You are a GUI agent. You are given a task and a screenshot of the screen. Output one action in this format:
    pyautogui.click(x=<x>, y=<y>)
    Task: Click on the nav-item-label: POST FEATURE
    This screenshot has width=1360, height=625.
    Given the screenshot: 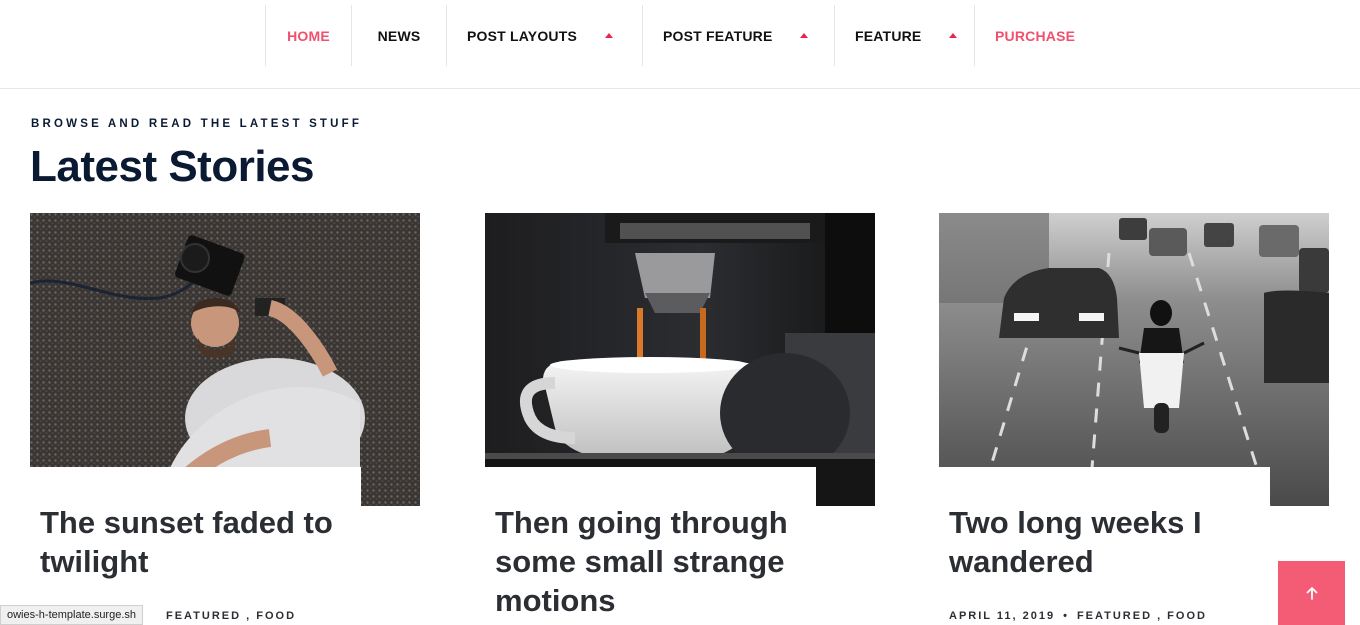 What is the action you would take?
    pyautogui.click(x=718, y=35)
    